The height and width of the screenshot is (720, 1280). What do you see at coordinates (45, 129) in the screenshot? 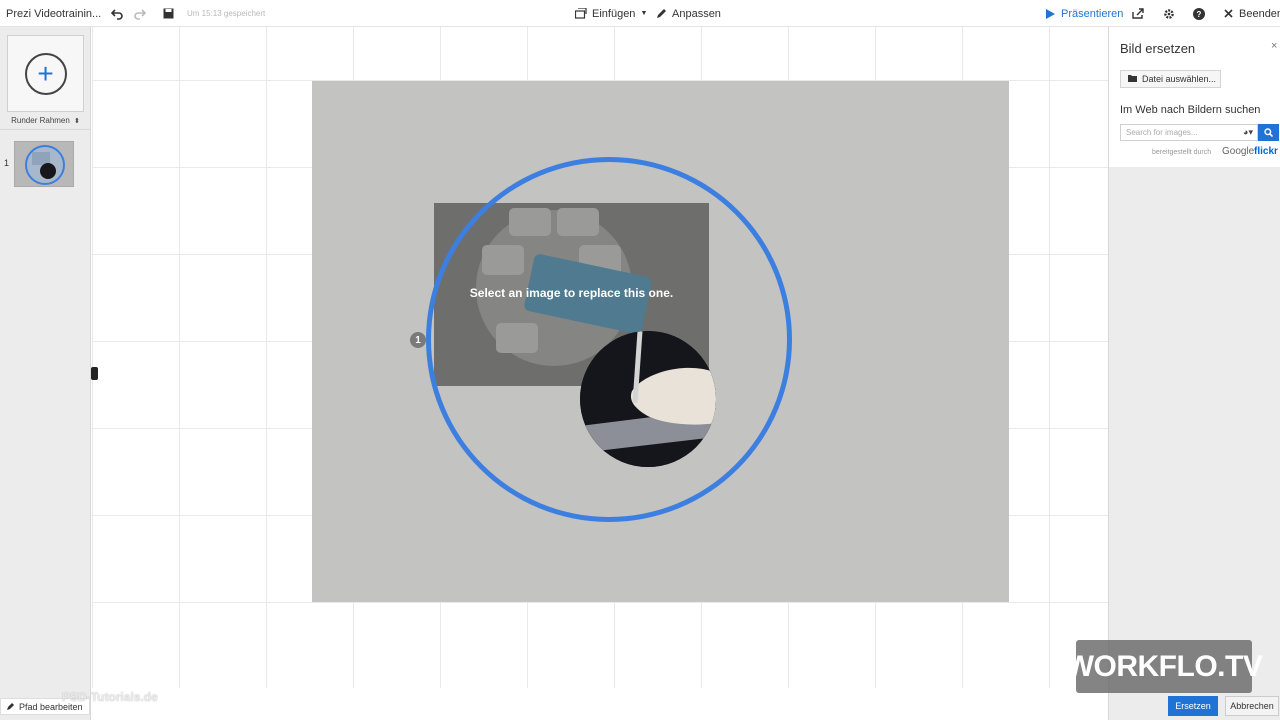
I see `divider` at bounding box center [45, 129].